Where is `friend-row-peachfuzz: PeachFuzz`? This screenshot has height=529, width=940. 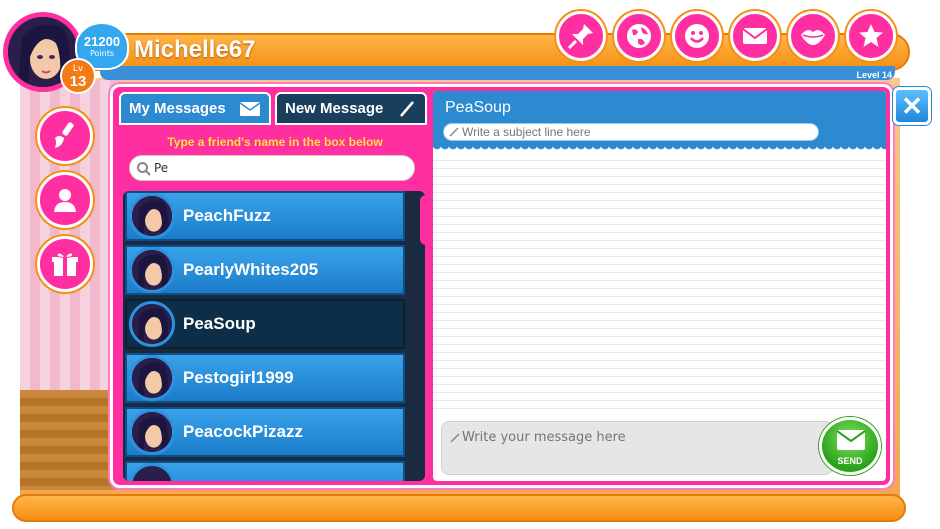 friend-row-peachfuzz: PeachFuzz is located at coordinates (265, 216).